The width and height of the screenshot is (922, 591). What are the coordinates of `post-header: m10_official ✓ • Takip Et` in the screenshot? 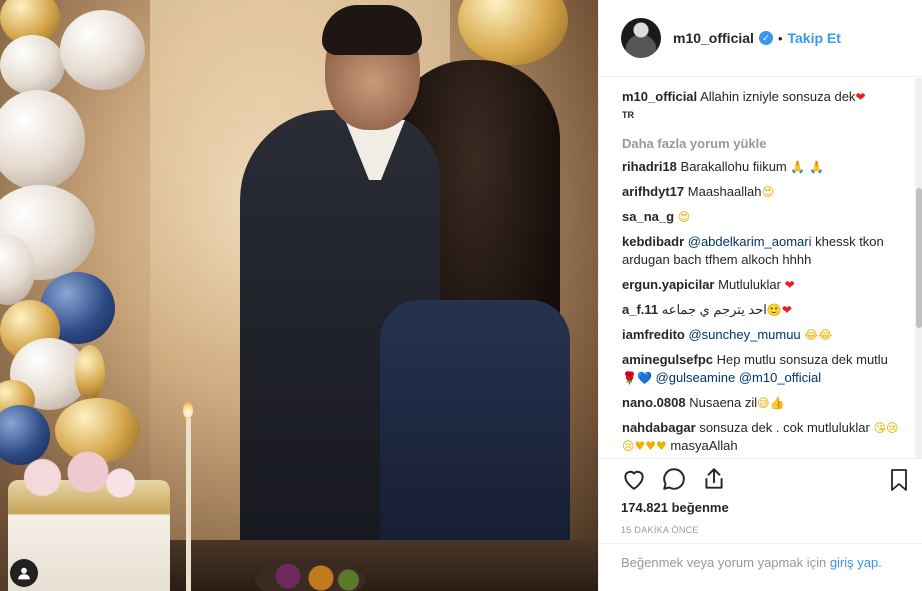 It's located at (760, 38).